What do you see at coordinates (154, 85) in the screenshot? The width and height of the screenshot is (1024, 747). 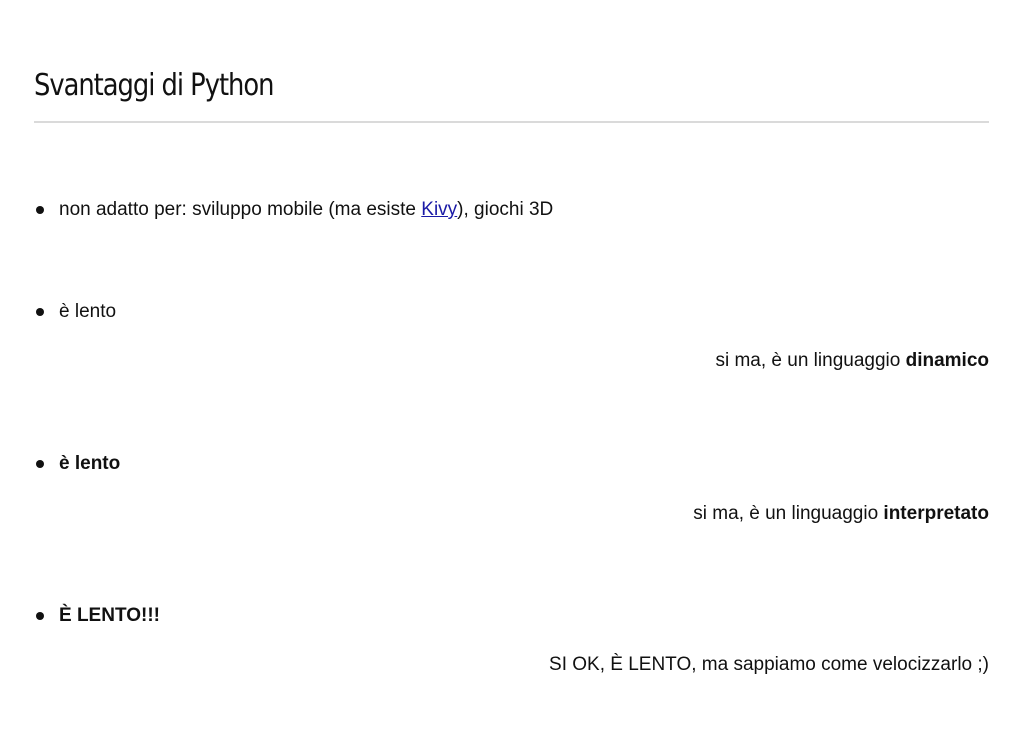 I see `slide-title: Svantaggi di Python` at bounding box center [154, 85].